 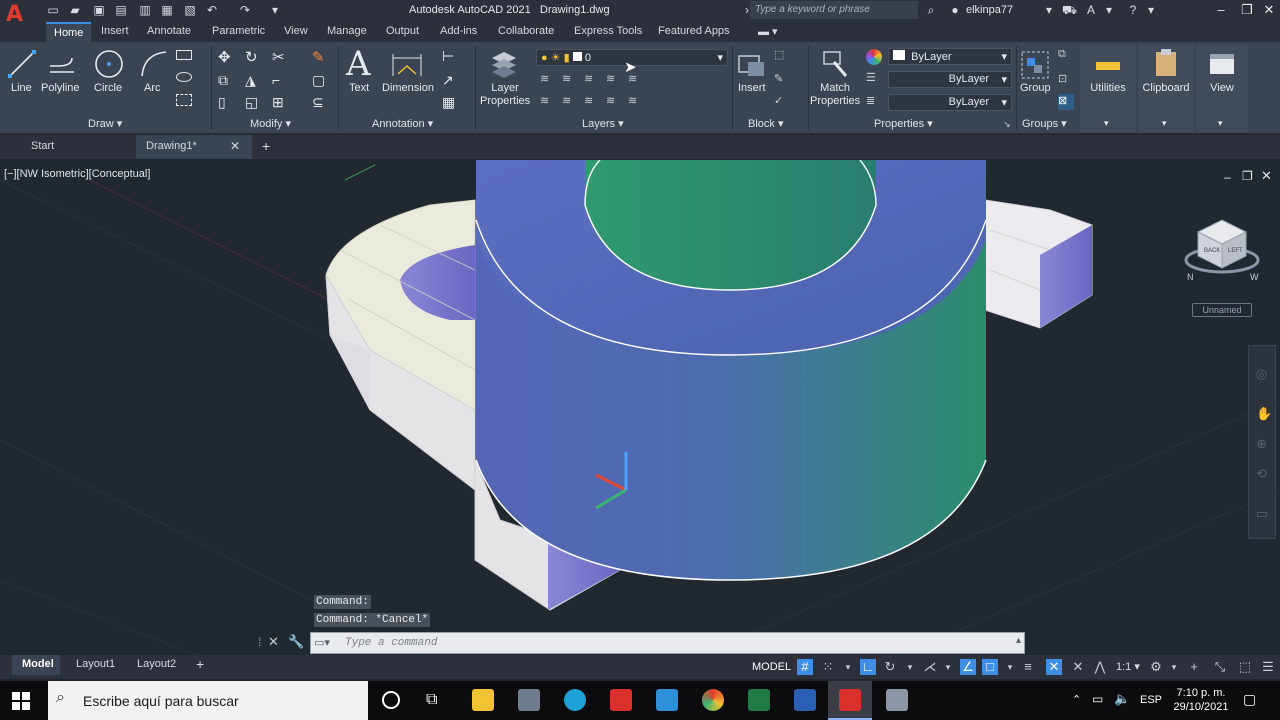 I want to click on drawing-tab: Drawing1* ✕, so click(x=194, y=147).